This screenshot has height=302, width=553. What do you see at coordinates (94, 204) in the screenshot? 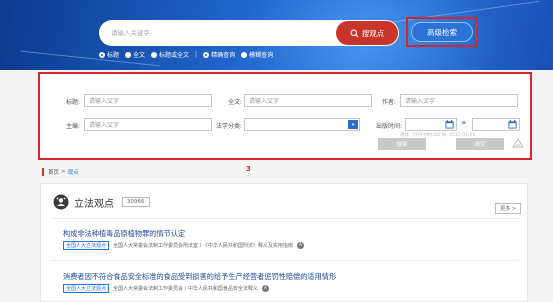
I see `section-title: 立法观点` at bounding box center [94, 204].